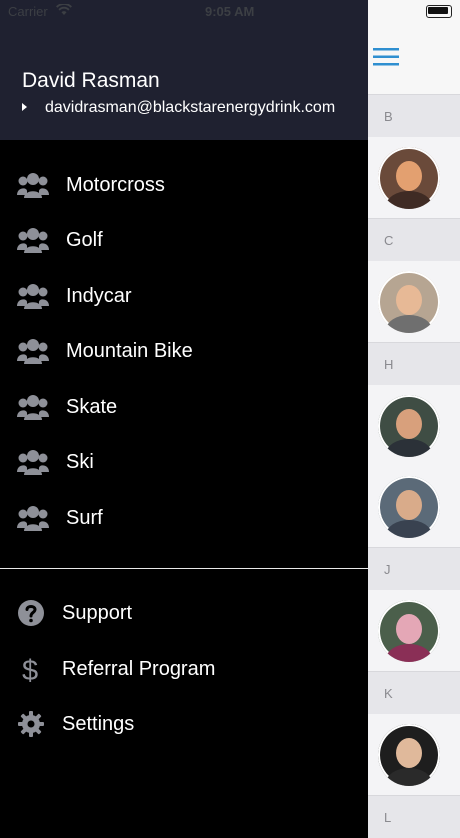 This screenshot has height=838, width=460. I want to click on section-header-l: L, so click(414, 816).